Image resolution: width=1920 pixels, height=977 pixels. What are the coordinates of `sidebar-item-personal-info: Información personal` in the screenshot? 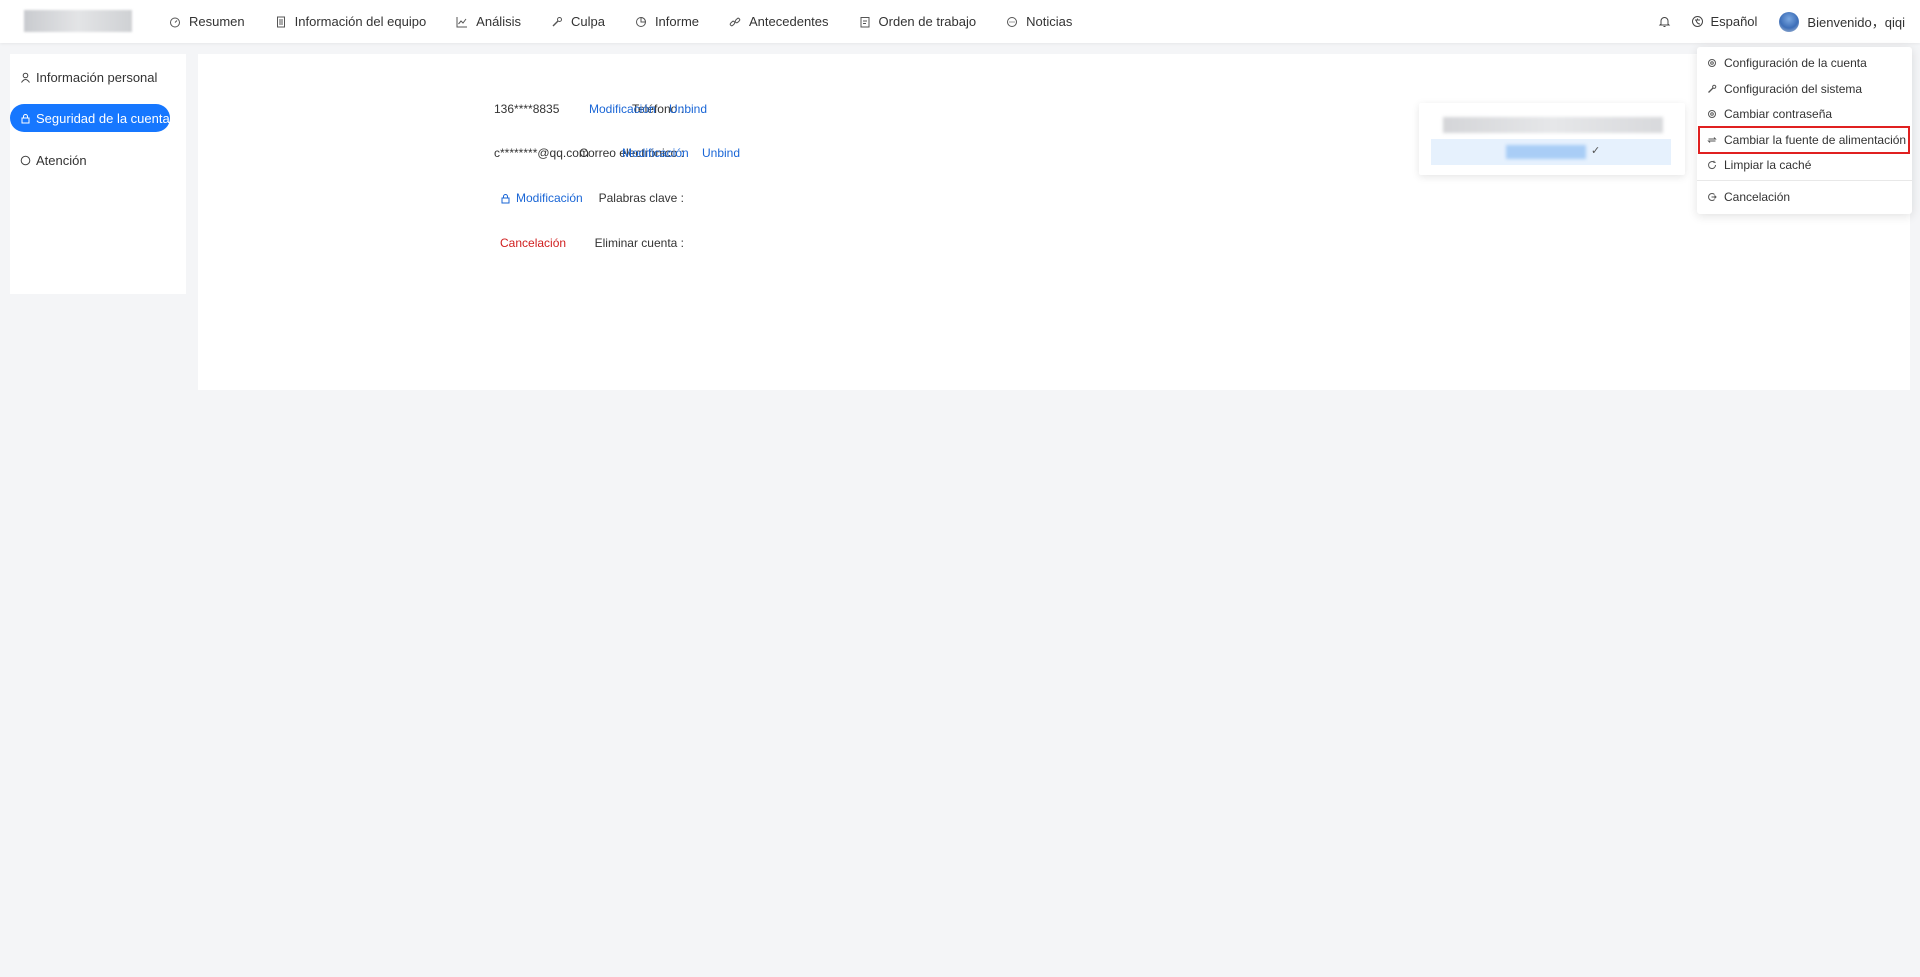 It's located at (83, 77).